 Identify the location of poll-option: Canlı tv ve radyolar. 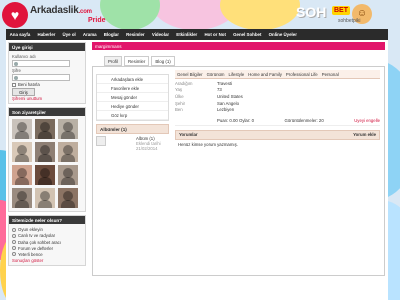
(47, 235).